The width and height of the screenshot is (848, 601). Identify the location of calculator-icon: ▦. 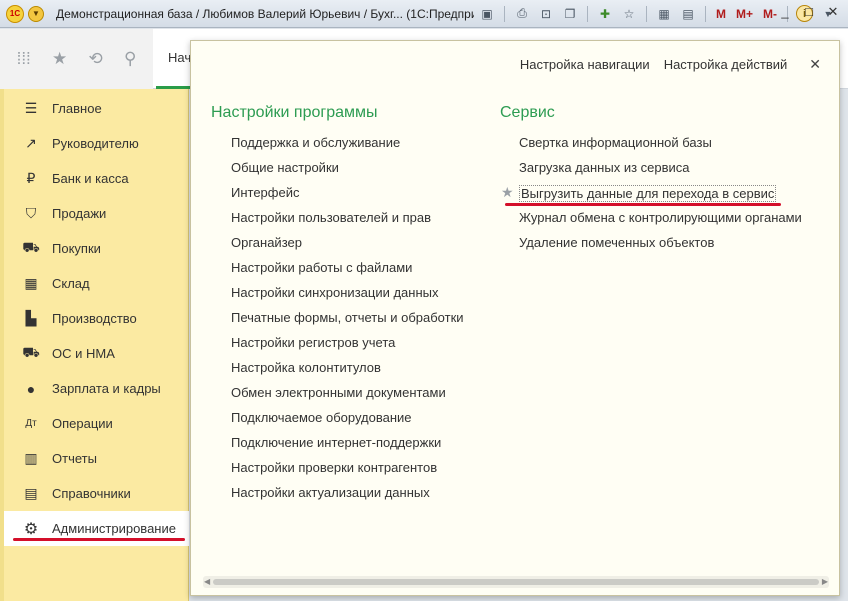
(664, 14).